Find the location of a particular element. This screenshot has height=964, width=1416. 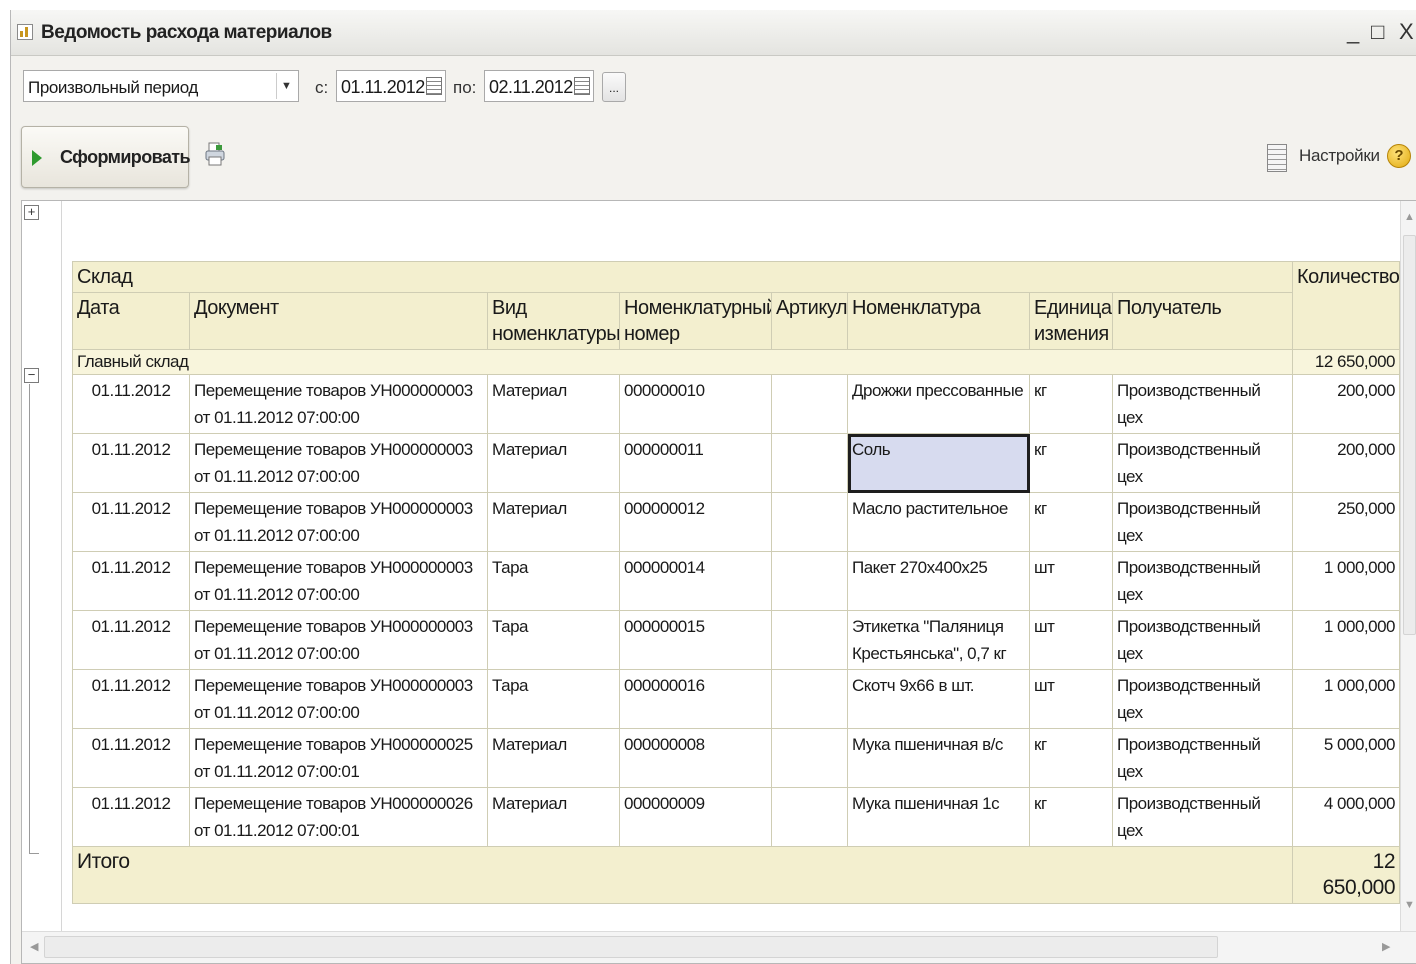

horizontal-scrollbar: ◀ ▶ is located at coordinates (719, 947).